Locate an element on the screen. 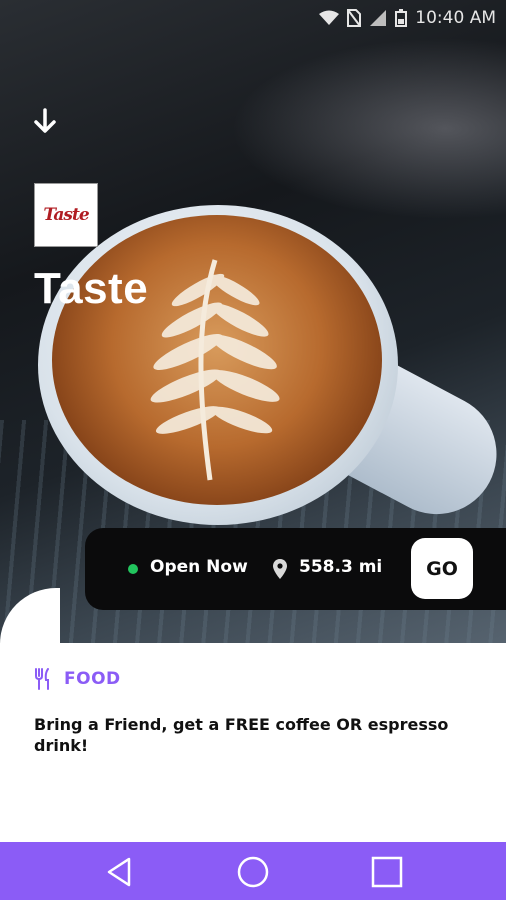  category: FOOD is located at coordinates (77, 679).